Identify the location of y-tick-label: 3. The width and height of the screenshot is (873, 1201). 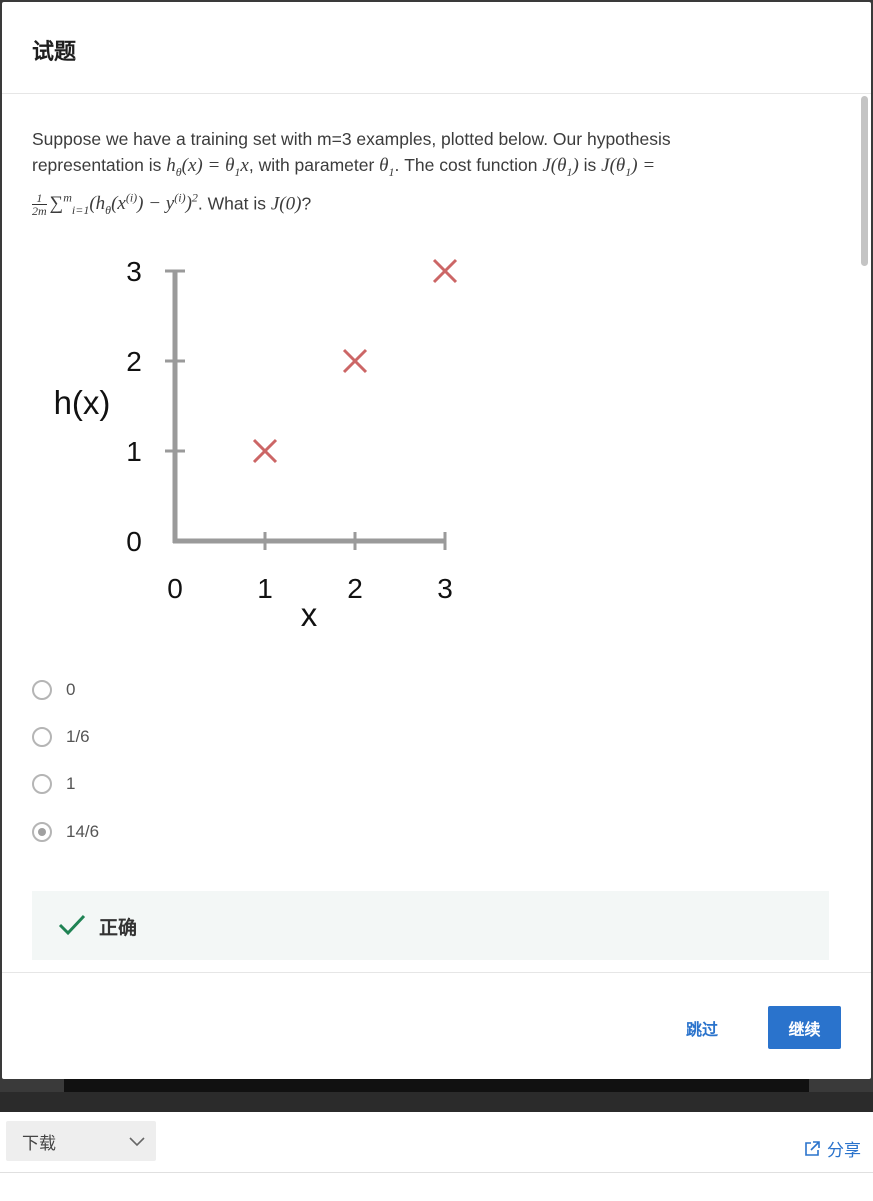
(134, 271).